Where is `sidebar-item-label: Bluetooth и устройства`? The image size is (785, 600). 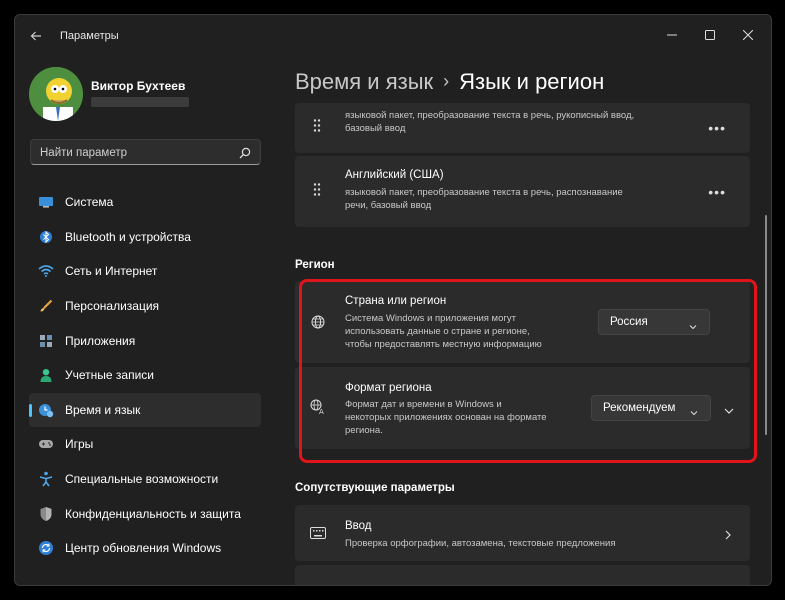
sidebar-item-label: Bluetooth и устройства is located at coordinates (128, 236).